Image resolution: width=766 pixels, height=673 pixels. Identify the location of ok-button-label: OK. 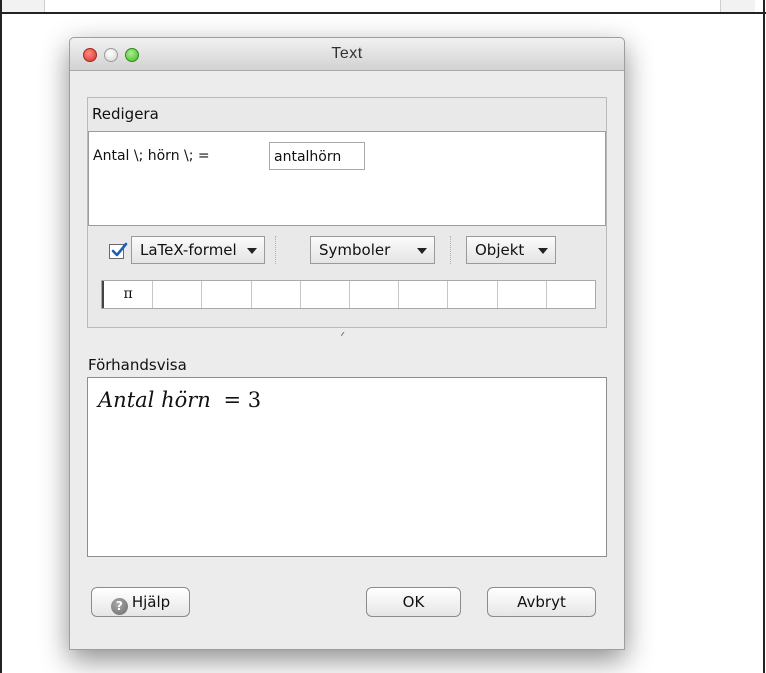
(413, 602).